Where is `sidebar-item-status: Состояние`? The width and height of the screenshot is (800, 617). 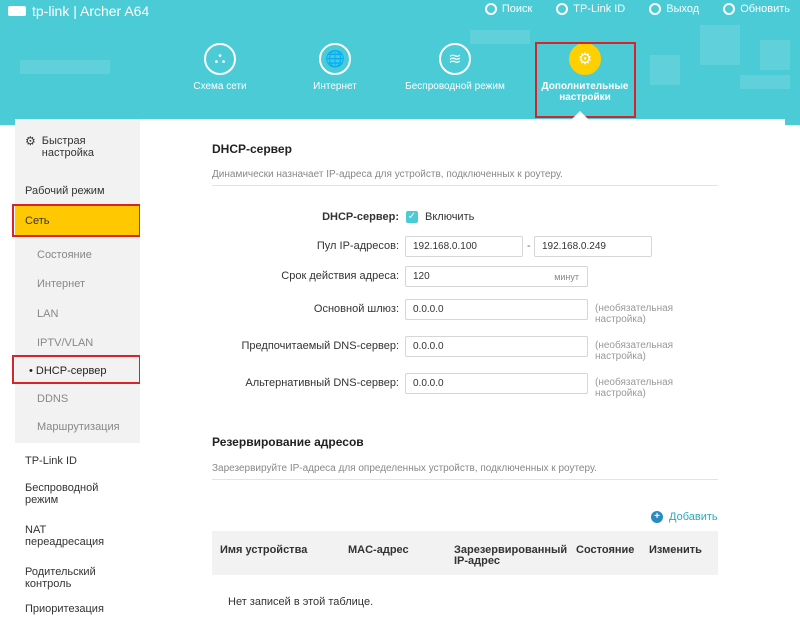 sidebar-item-status: Состояние is located at coordinates (77, 255).